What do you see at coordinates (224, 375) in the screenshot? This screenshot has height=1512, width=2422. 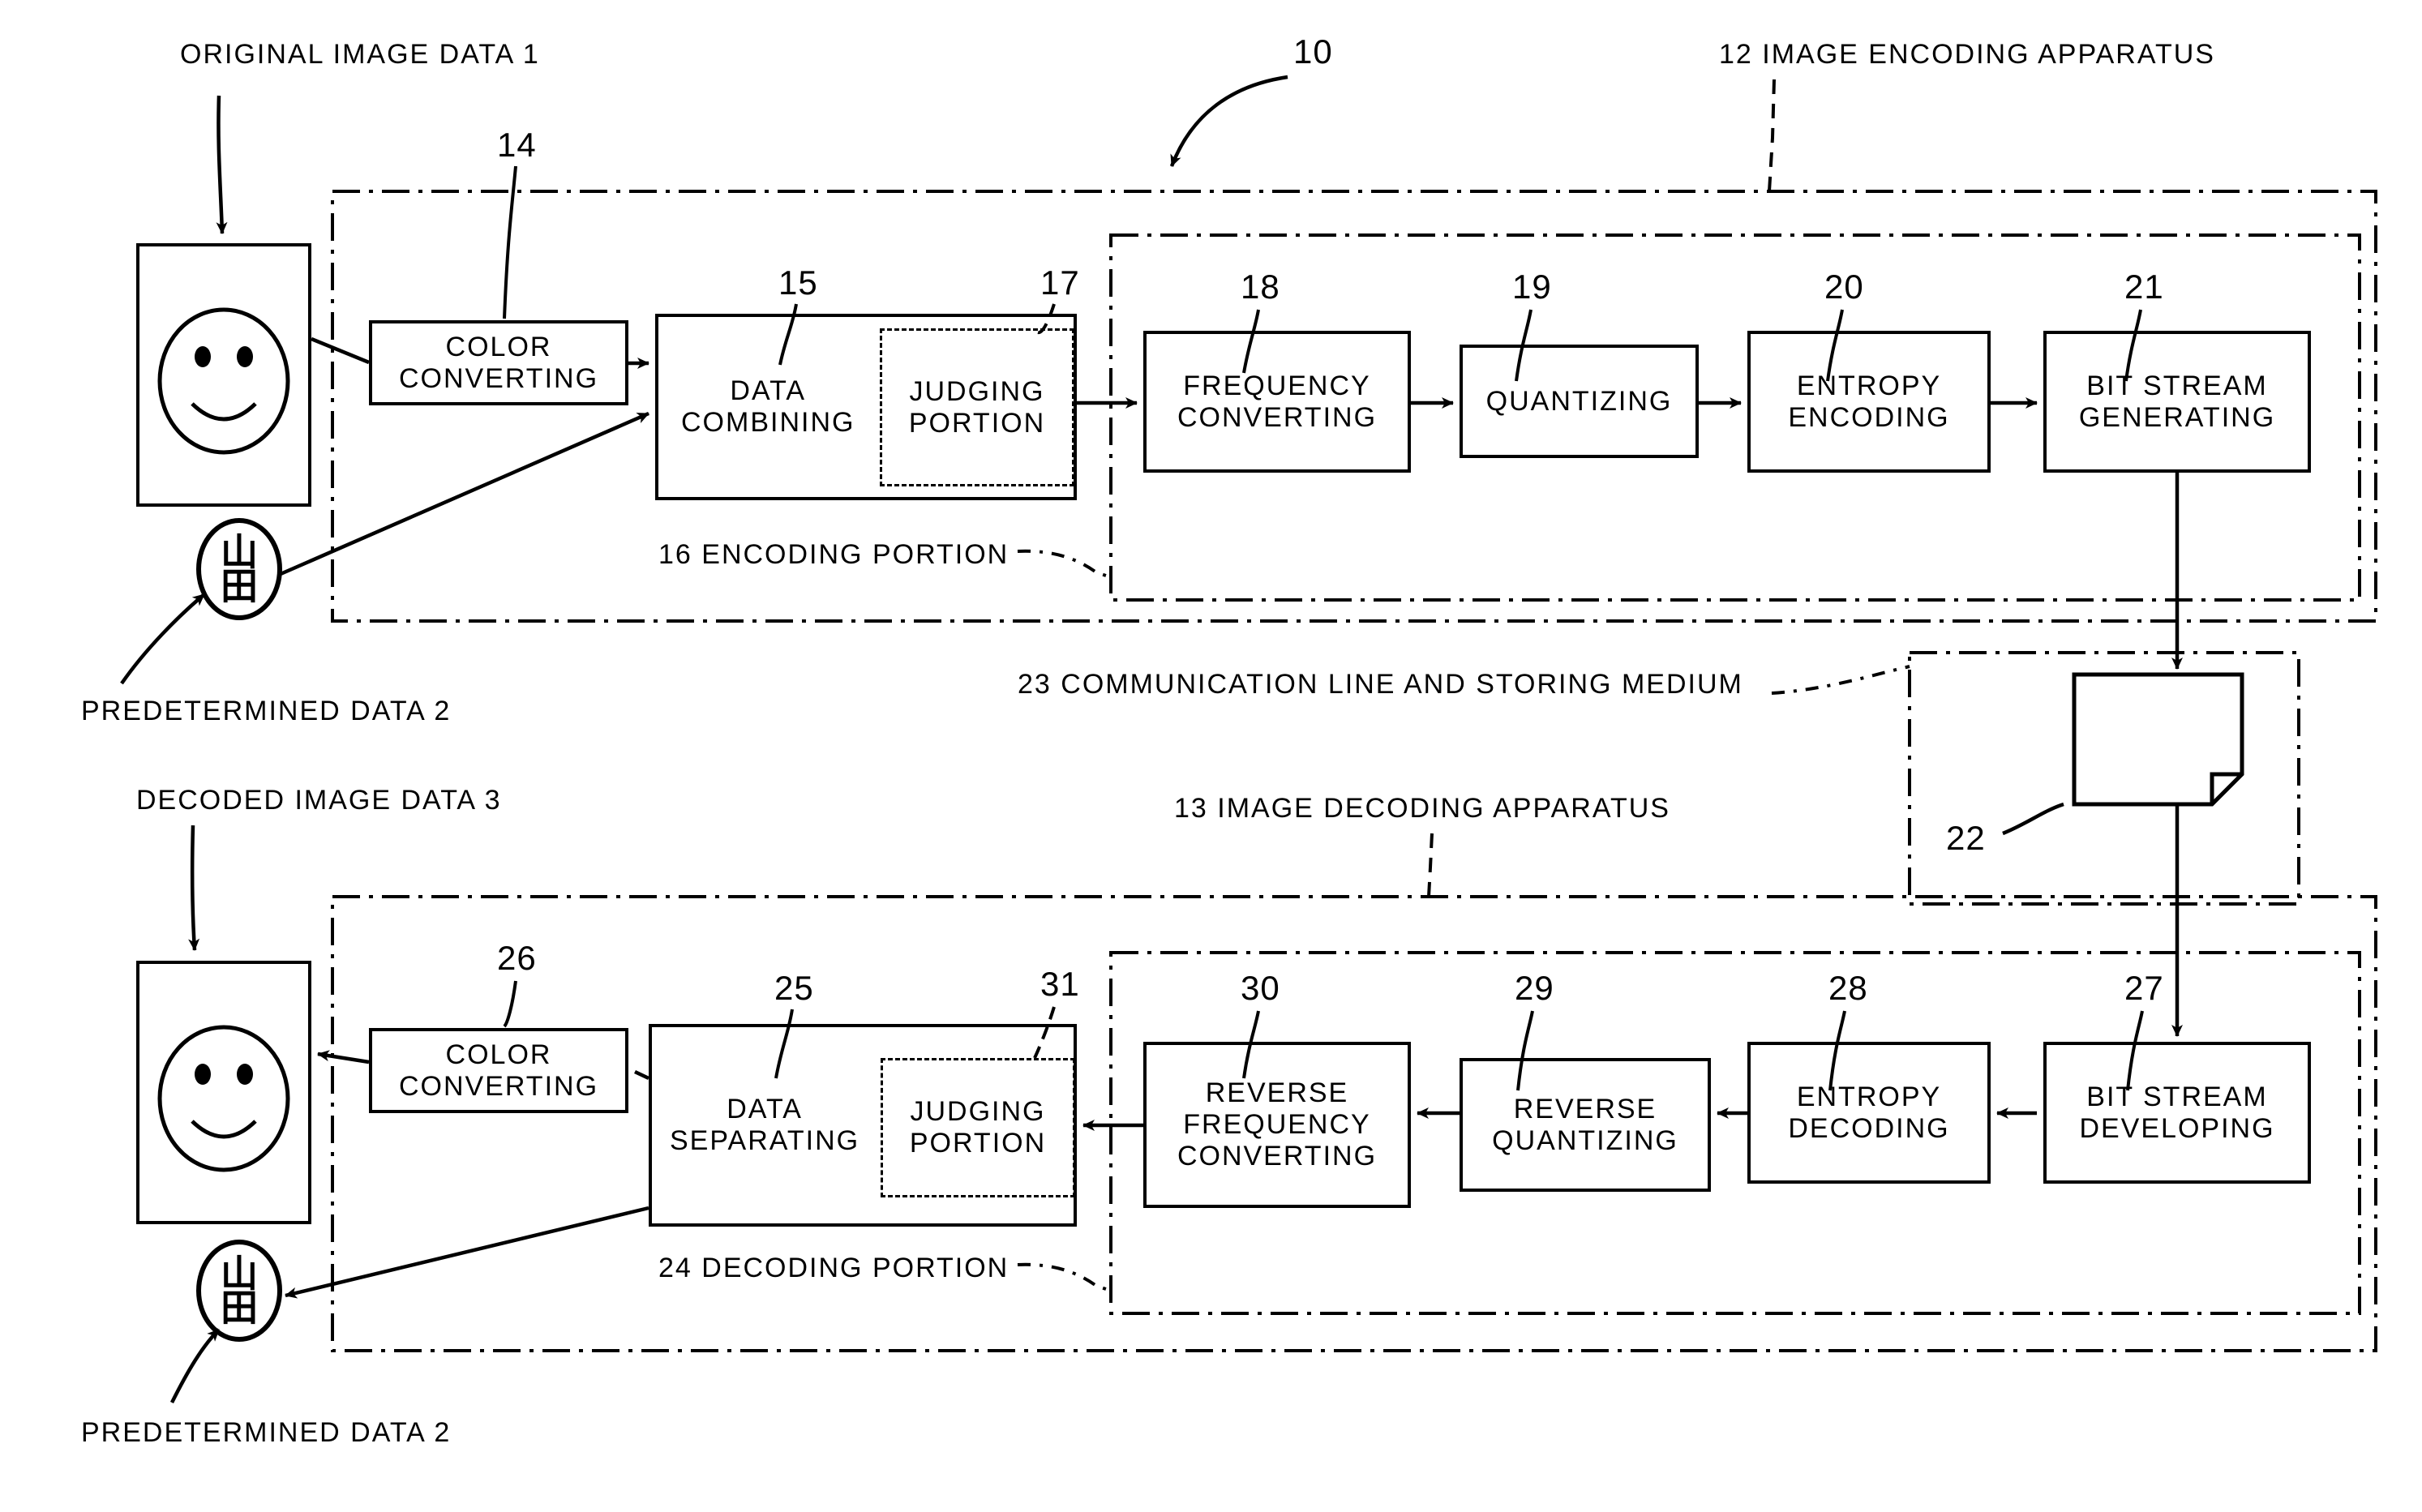 I see `original-image-thumbnail` at bounding box center [224, 375].